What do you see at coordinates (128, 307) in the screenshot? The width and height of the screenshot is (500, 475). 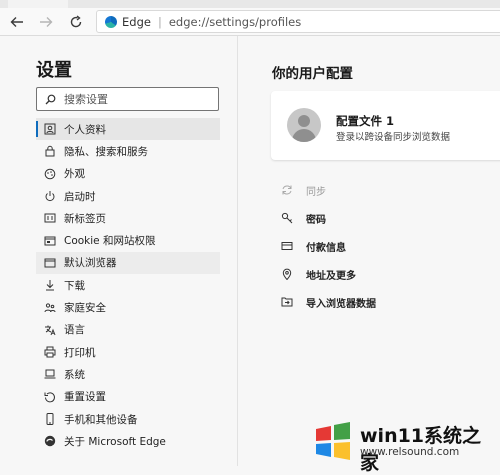 I see `nav-item-family-safety: 家庭安全` at bounding box center [128, 307].